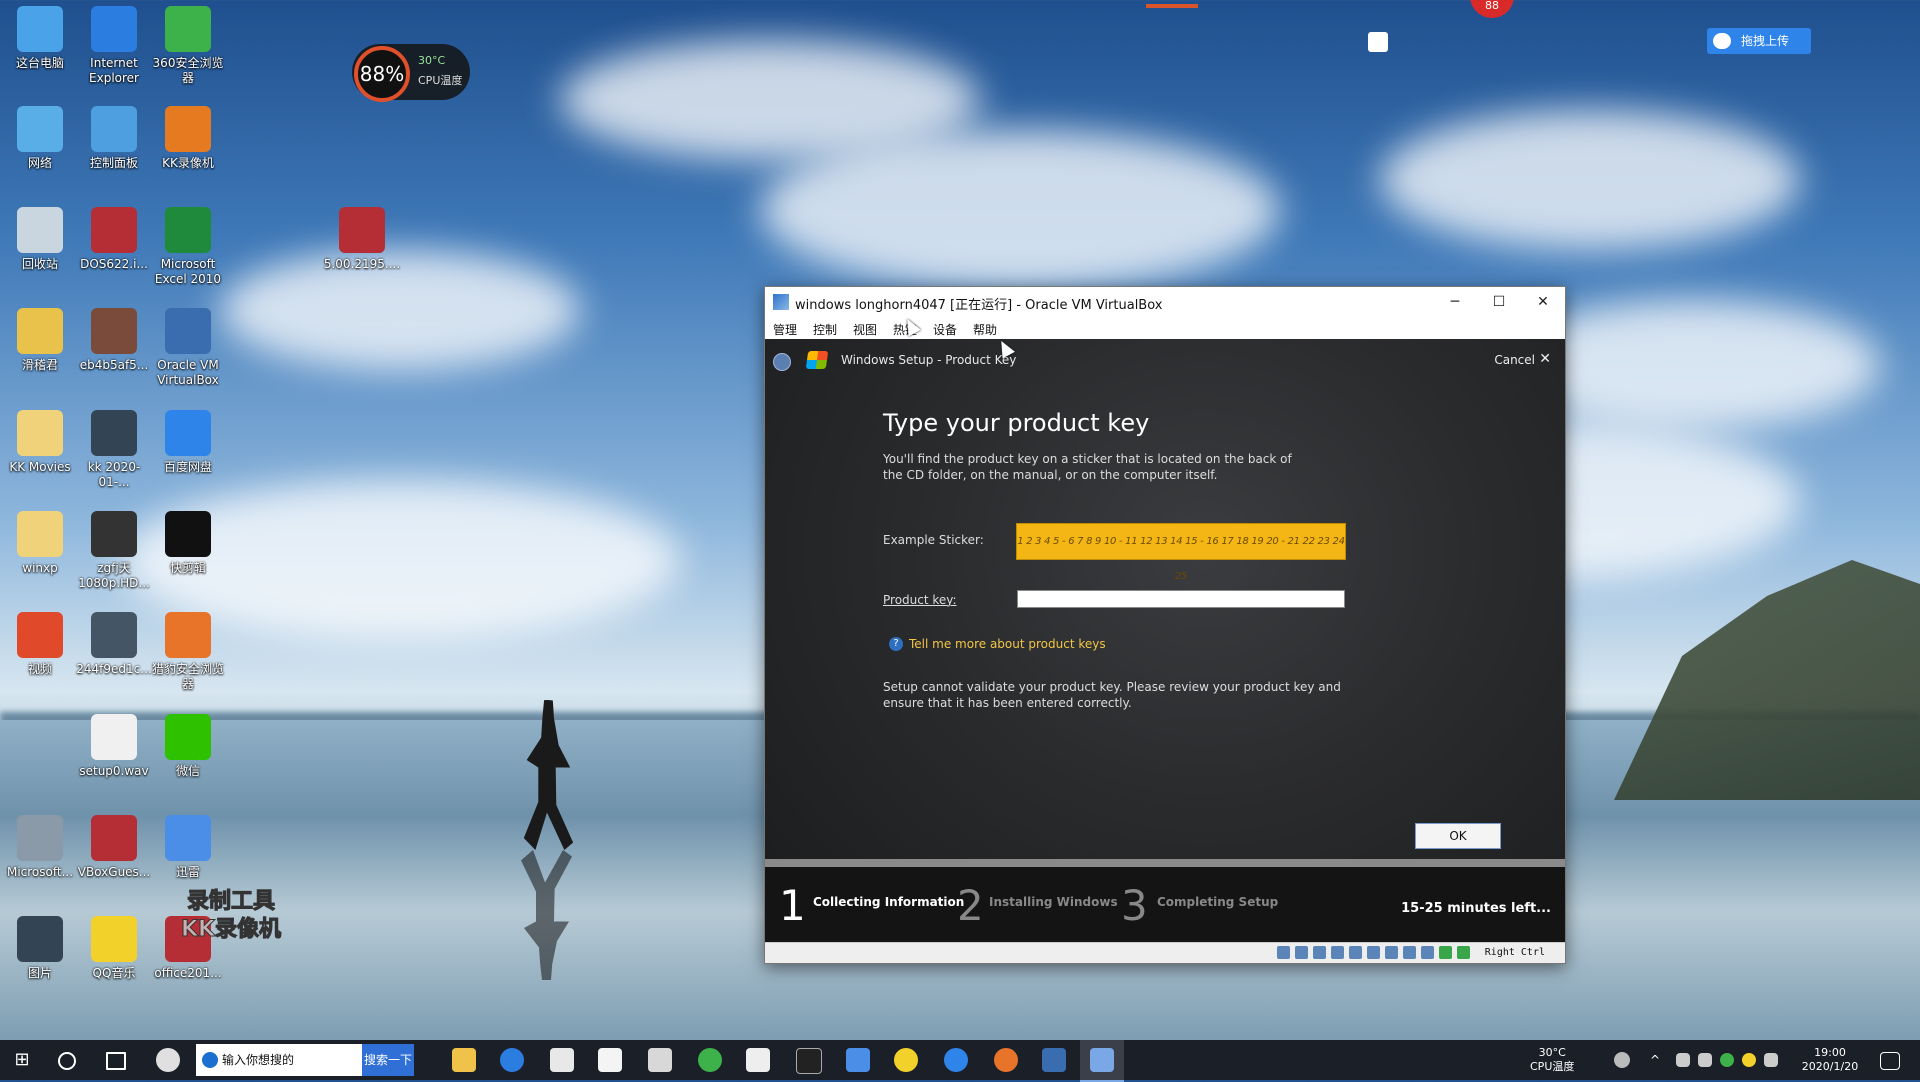  Describe the element at coordinates (1552, 1060) in the screenshot. I see `tray-cpu-temp: 30°C CPU温度` at that location.